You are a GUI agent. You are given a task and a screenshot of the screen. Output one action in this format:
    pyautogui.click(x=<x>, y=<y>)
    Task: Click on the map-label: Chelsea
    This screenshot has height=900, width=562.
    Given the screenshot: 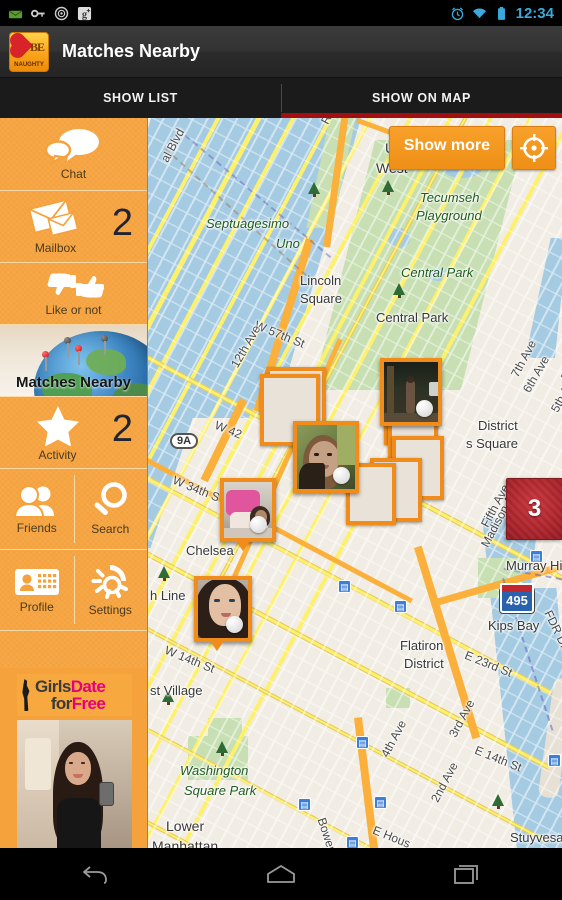 What is the action you would take?
    pyautogui.click(x=210, y=550)
    